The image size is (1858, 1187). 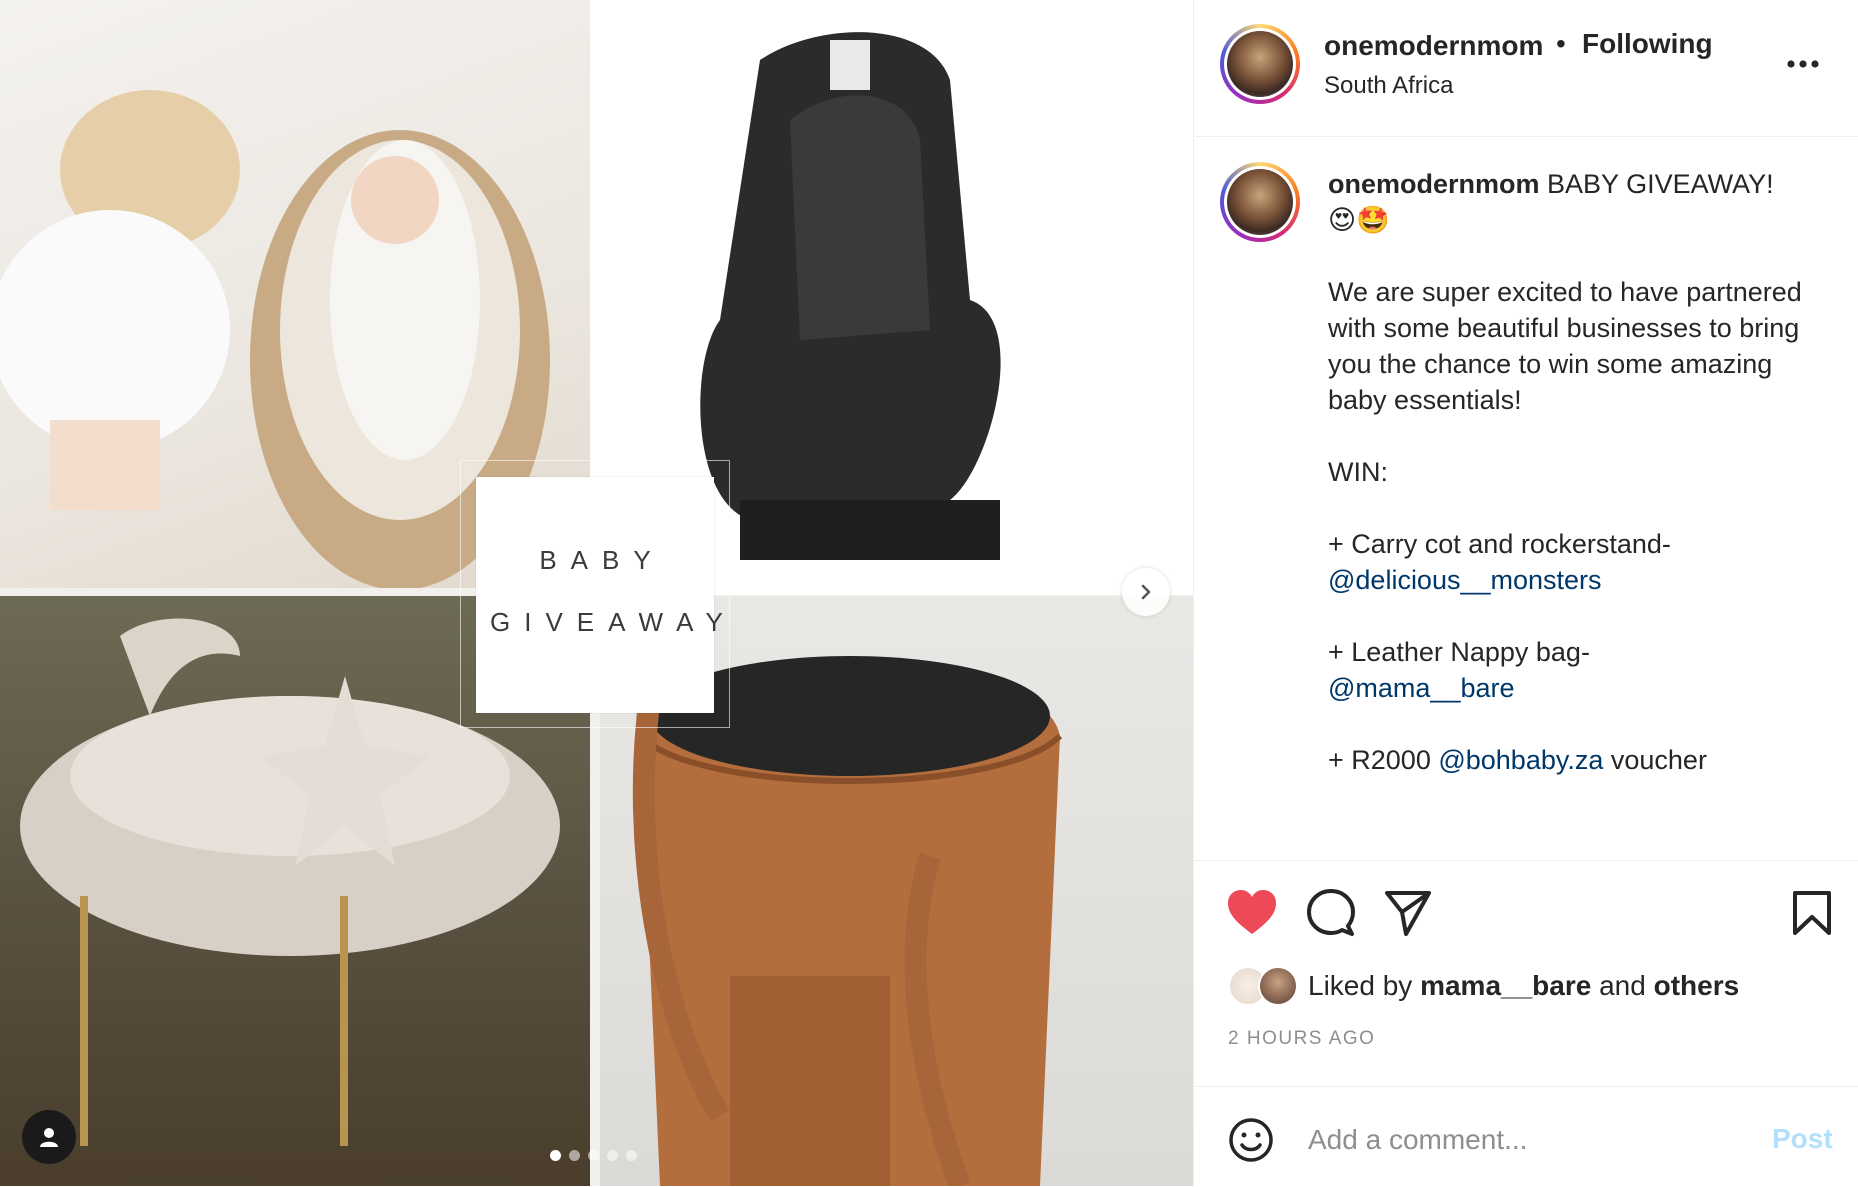 What do you see at coordinates (1697, 985) in the screenshot?
I see `likes-others: others` at bounding box center [1697, 985].